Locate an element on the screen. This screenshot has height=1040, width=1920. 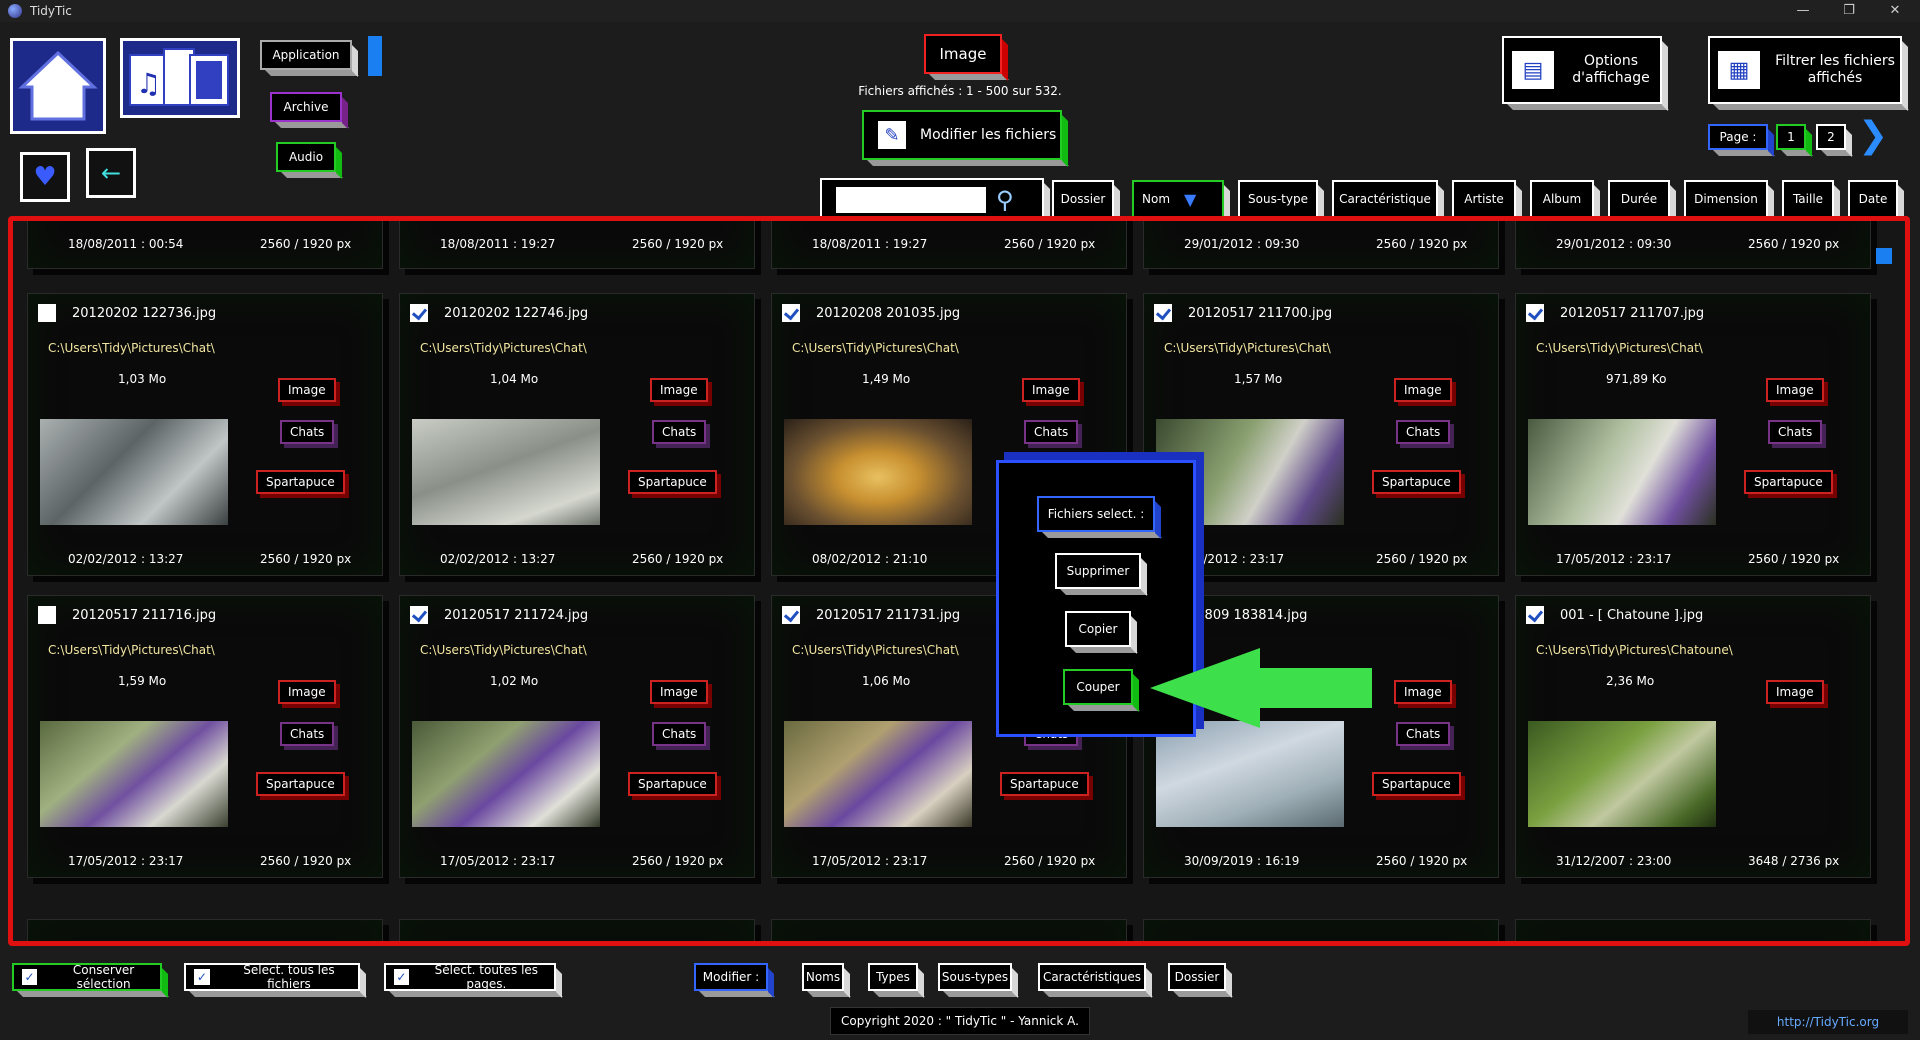
favorites-button: ♥ is located at coordinates (45, 177).